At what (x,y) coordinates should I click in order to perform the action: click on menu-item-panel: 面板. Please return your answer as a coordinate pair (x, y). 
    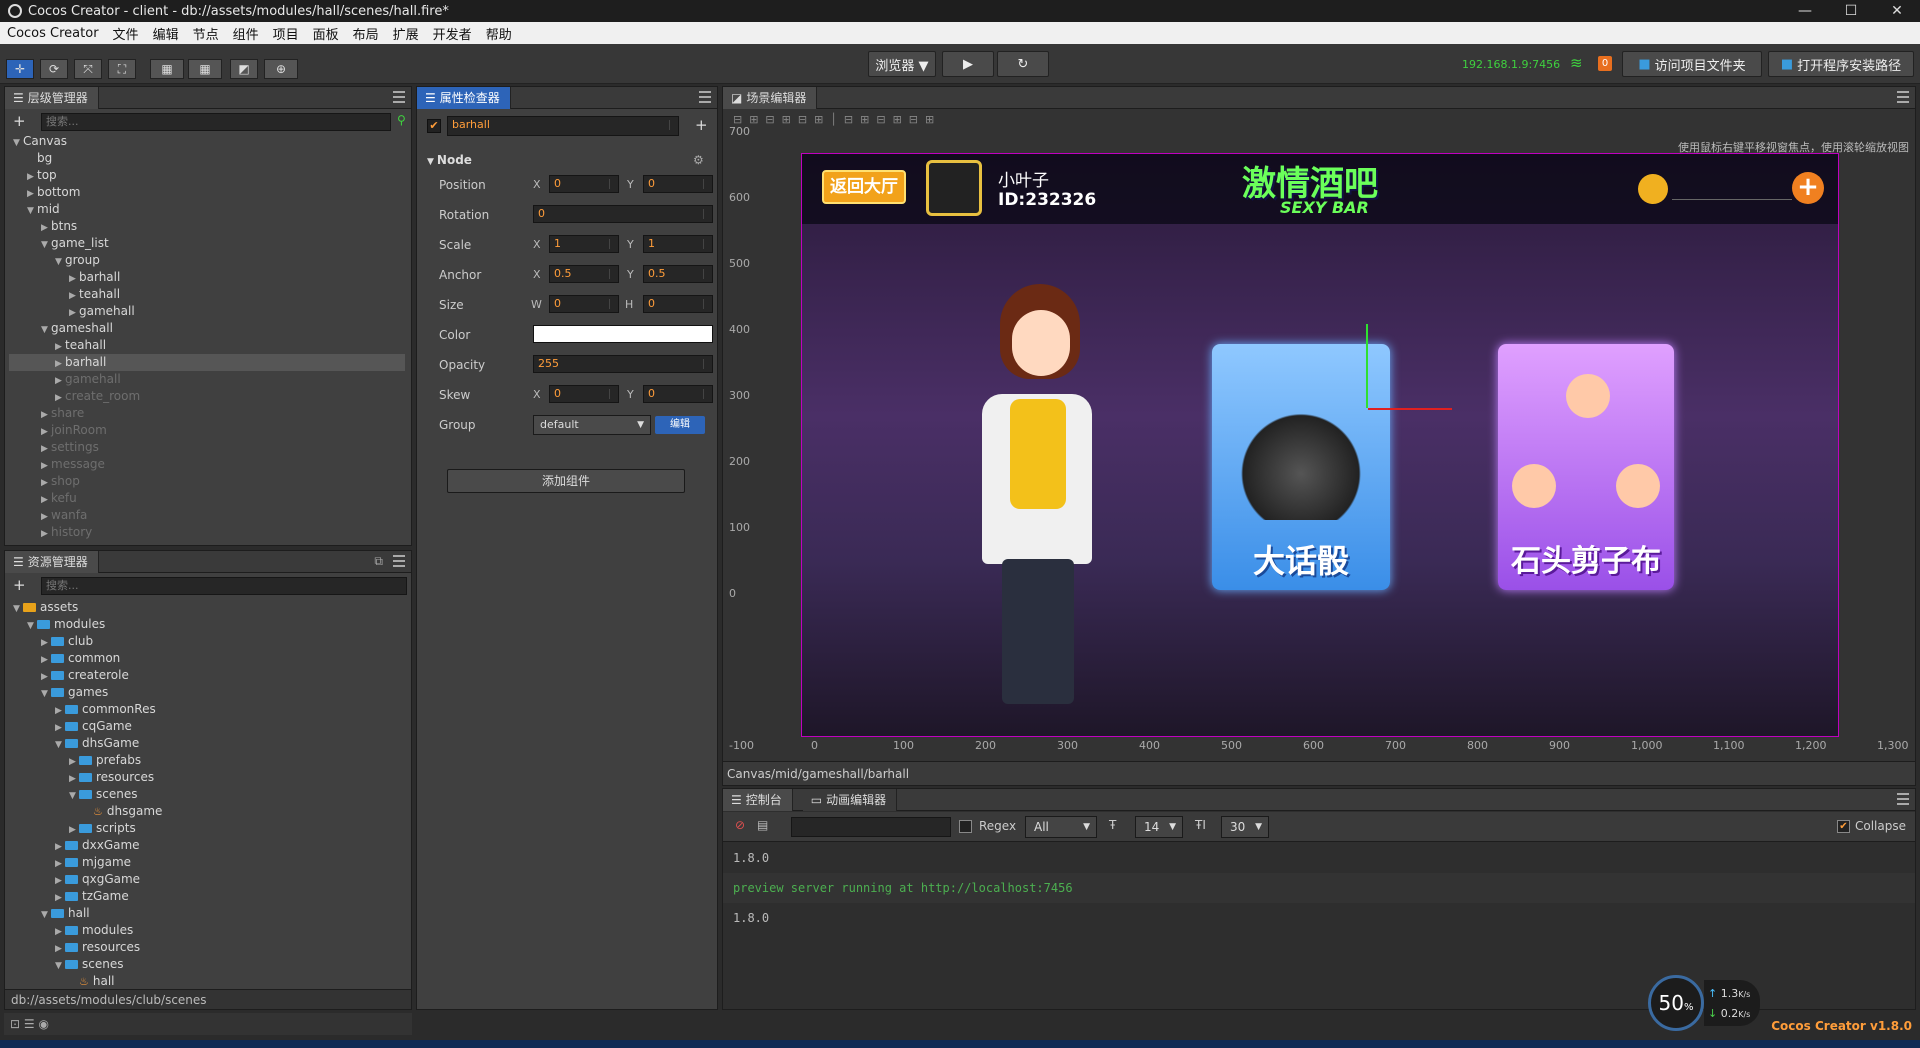
    Looking at the image, I should click on (326, 33).